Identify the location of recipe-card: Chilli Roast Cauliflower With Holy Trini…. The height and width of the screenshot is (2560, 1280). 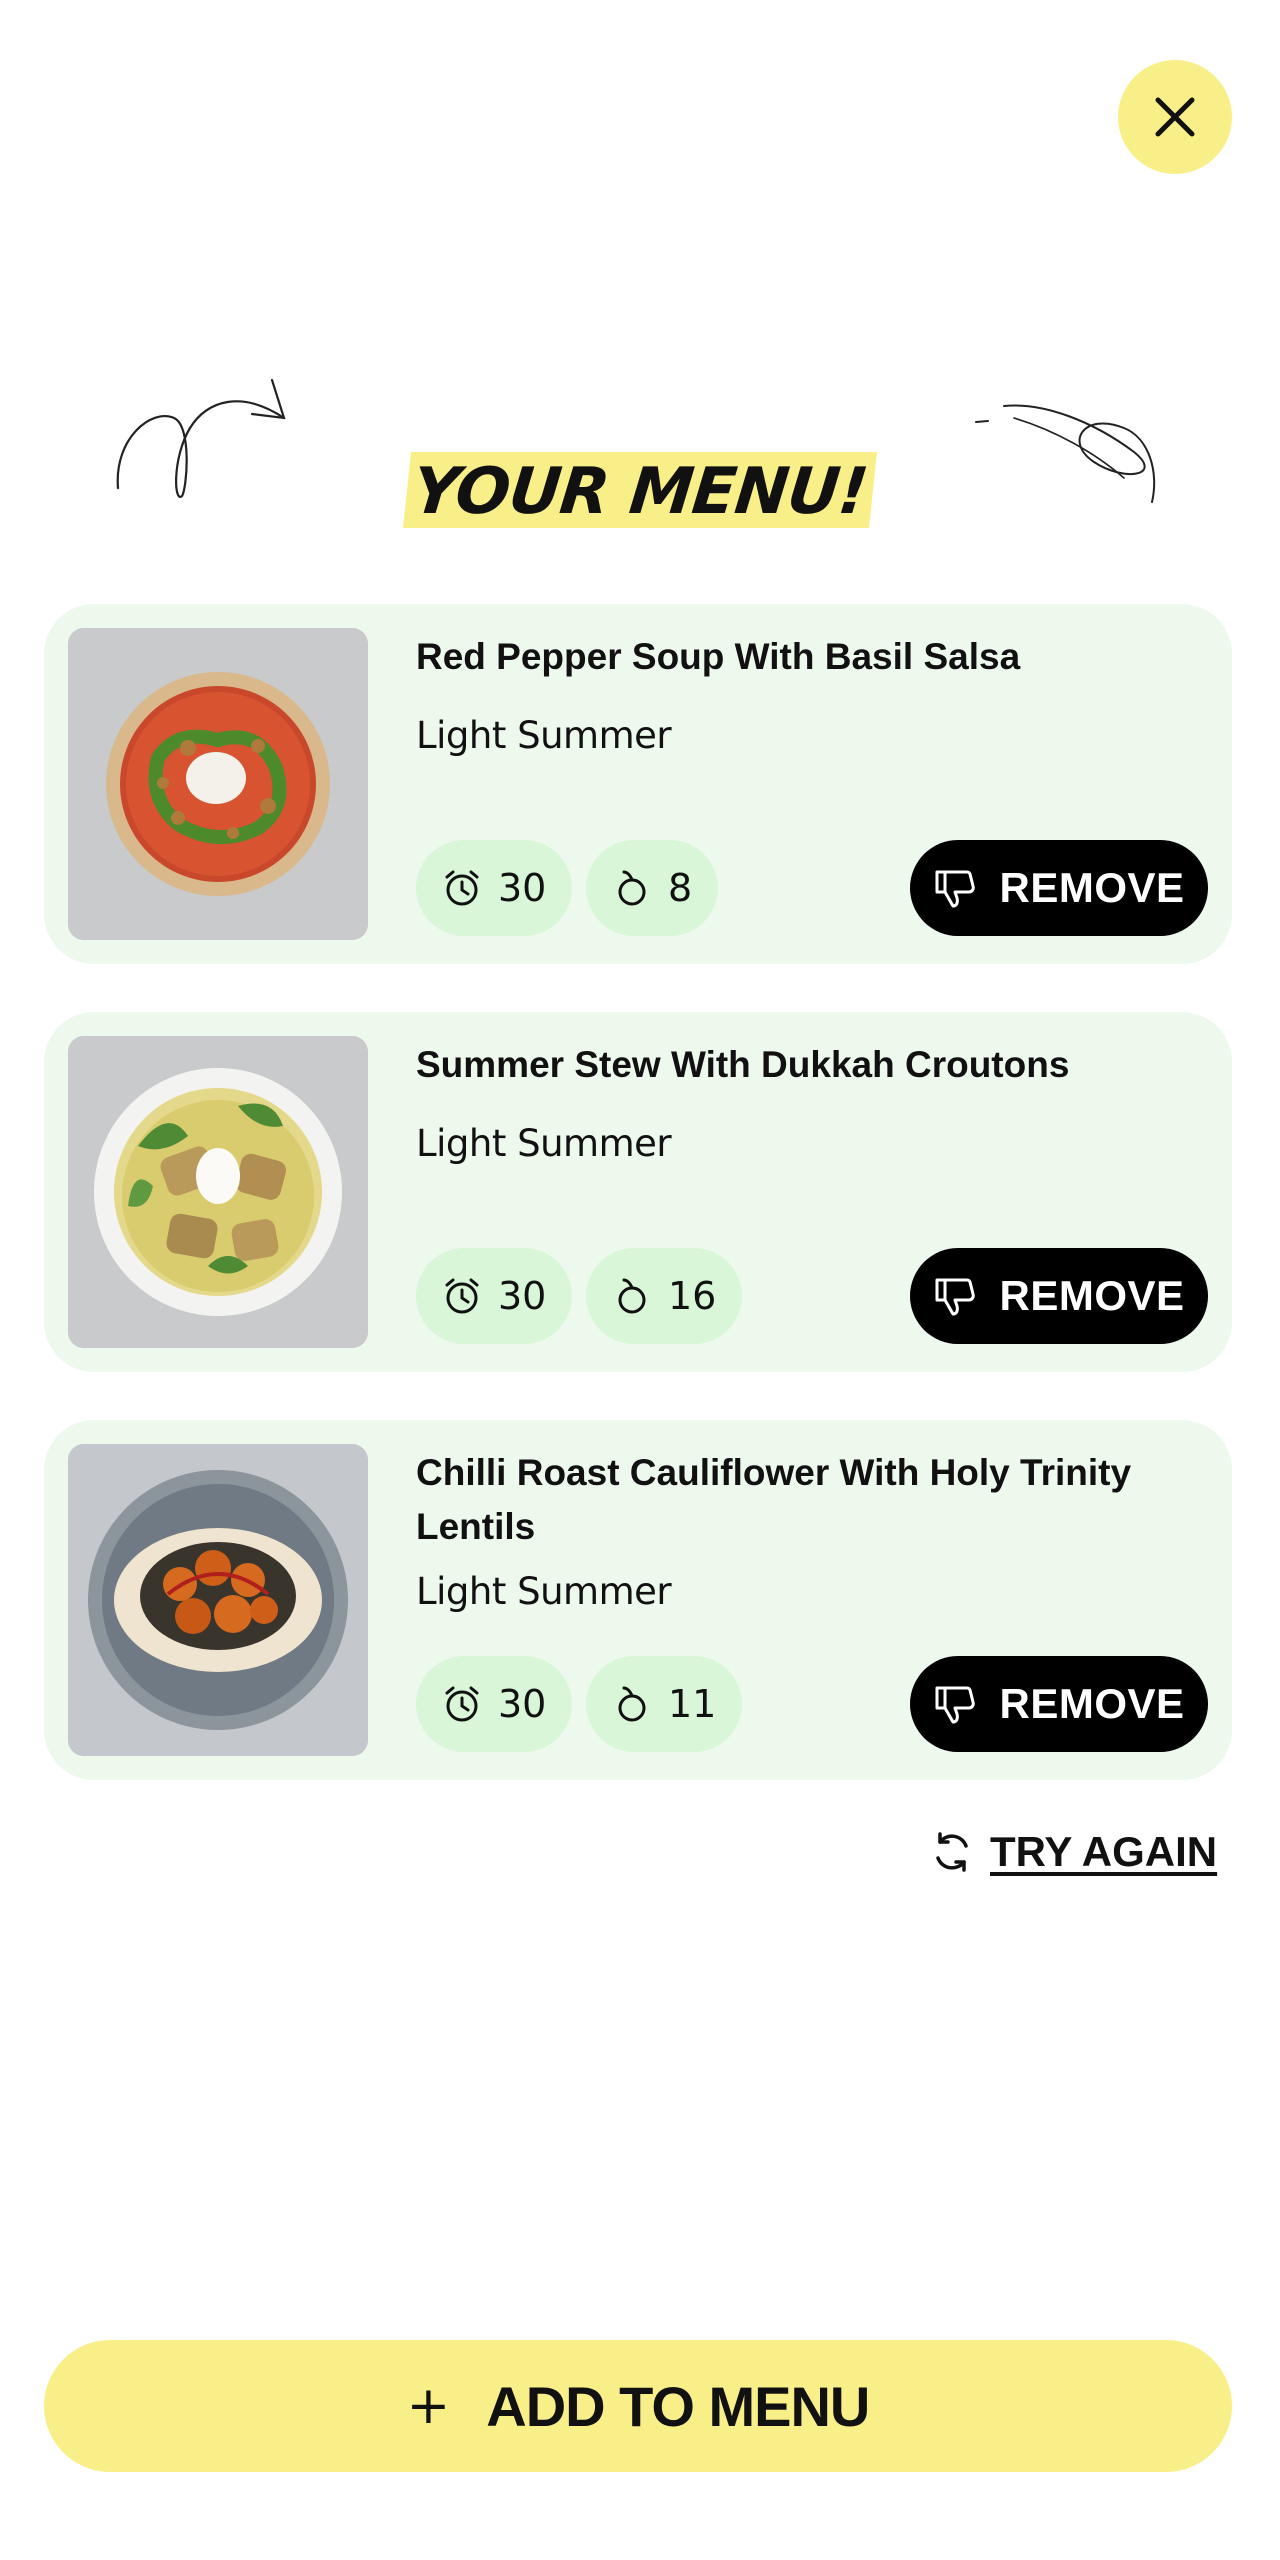
(638, 1600).